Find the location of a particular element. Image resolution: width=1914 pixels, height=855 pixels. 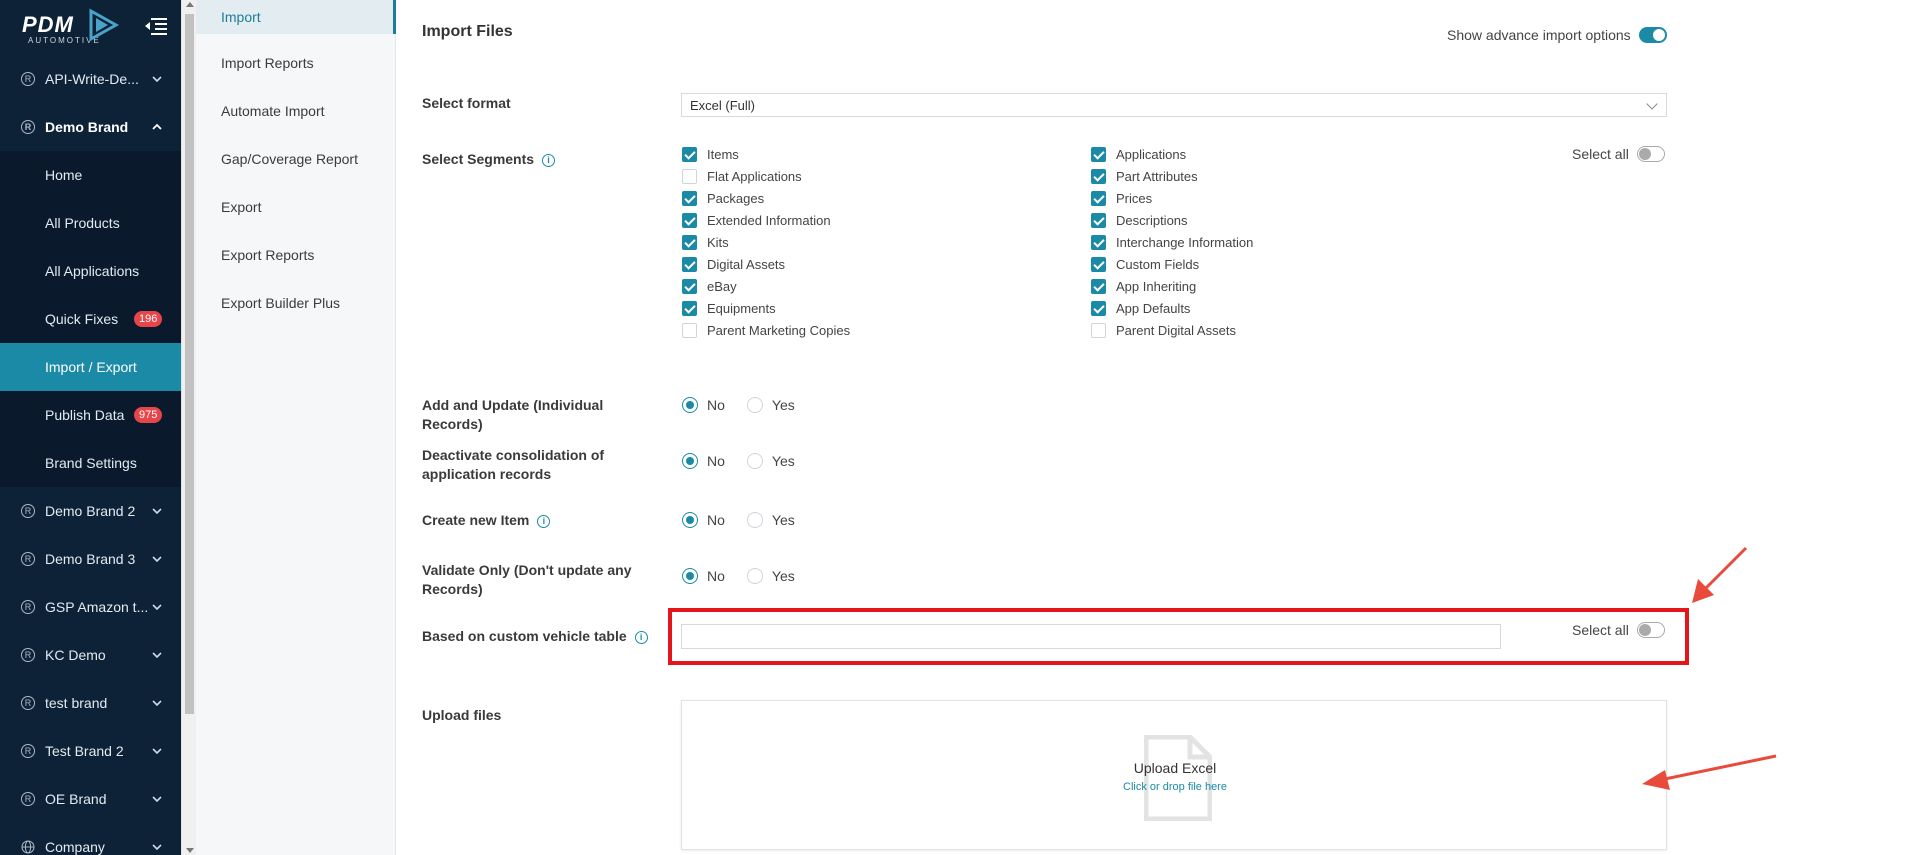

nav-brand-demo-brand: R Demo Brand is located at coordinates (90, 127).